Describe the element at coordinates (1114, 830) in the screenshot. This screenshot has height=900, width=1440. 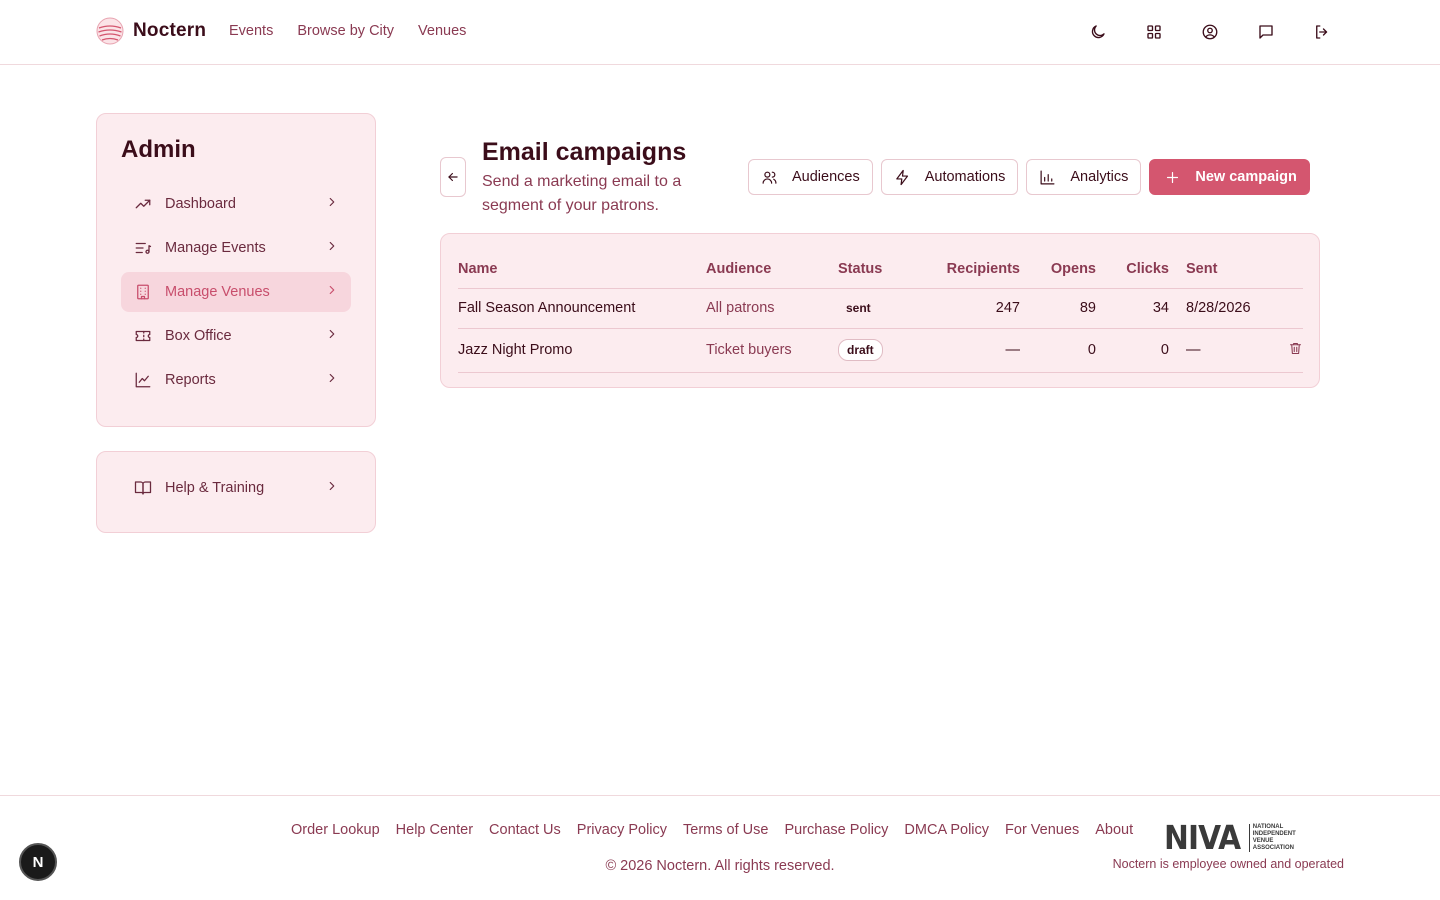
I see `footer-link-about: About` at that location.